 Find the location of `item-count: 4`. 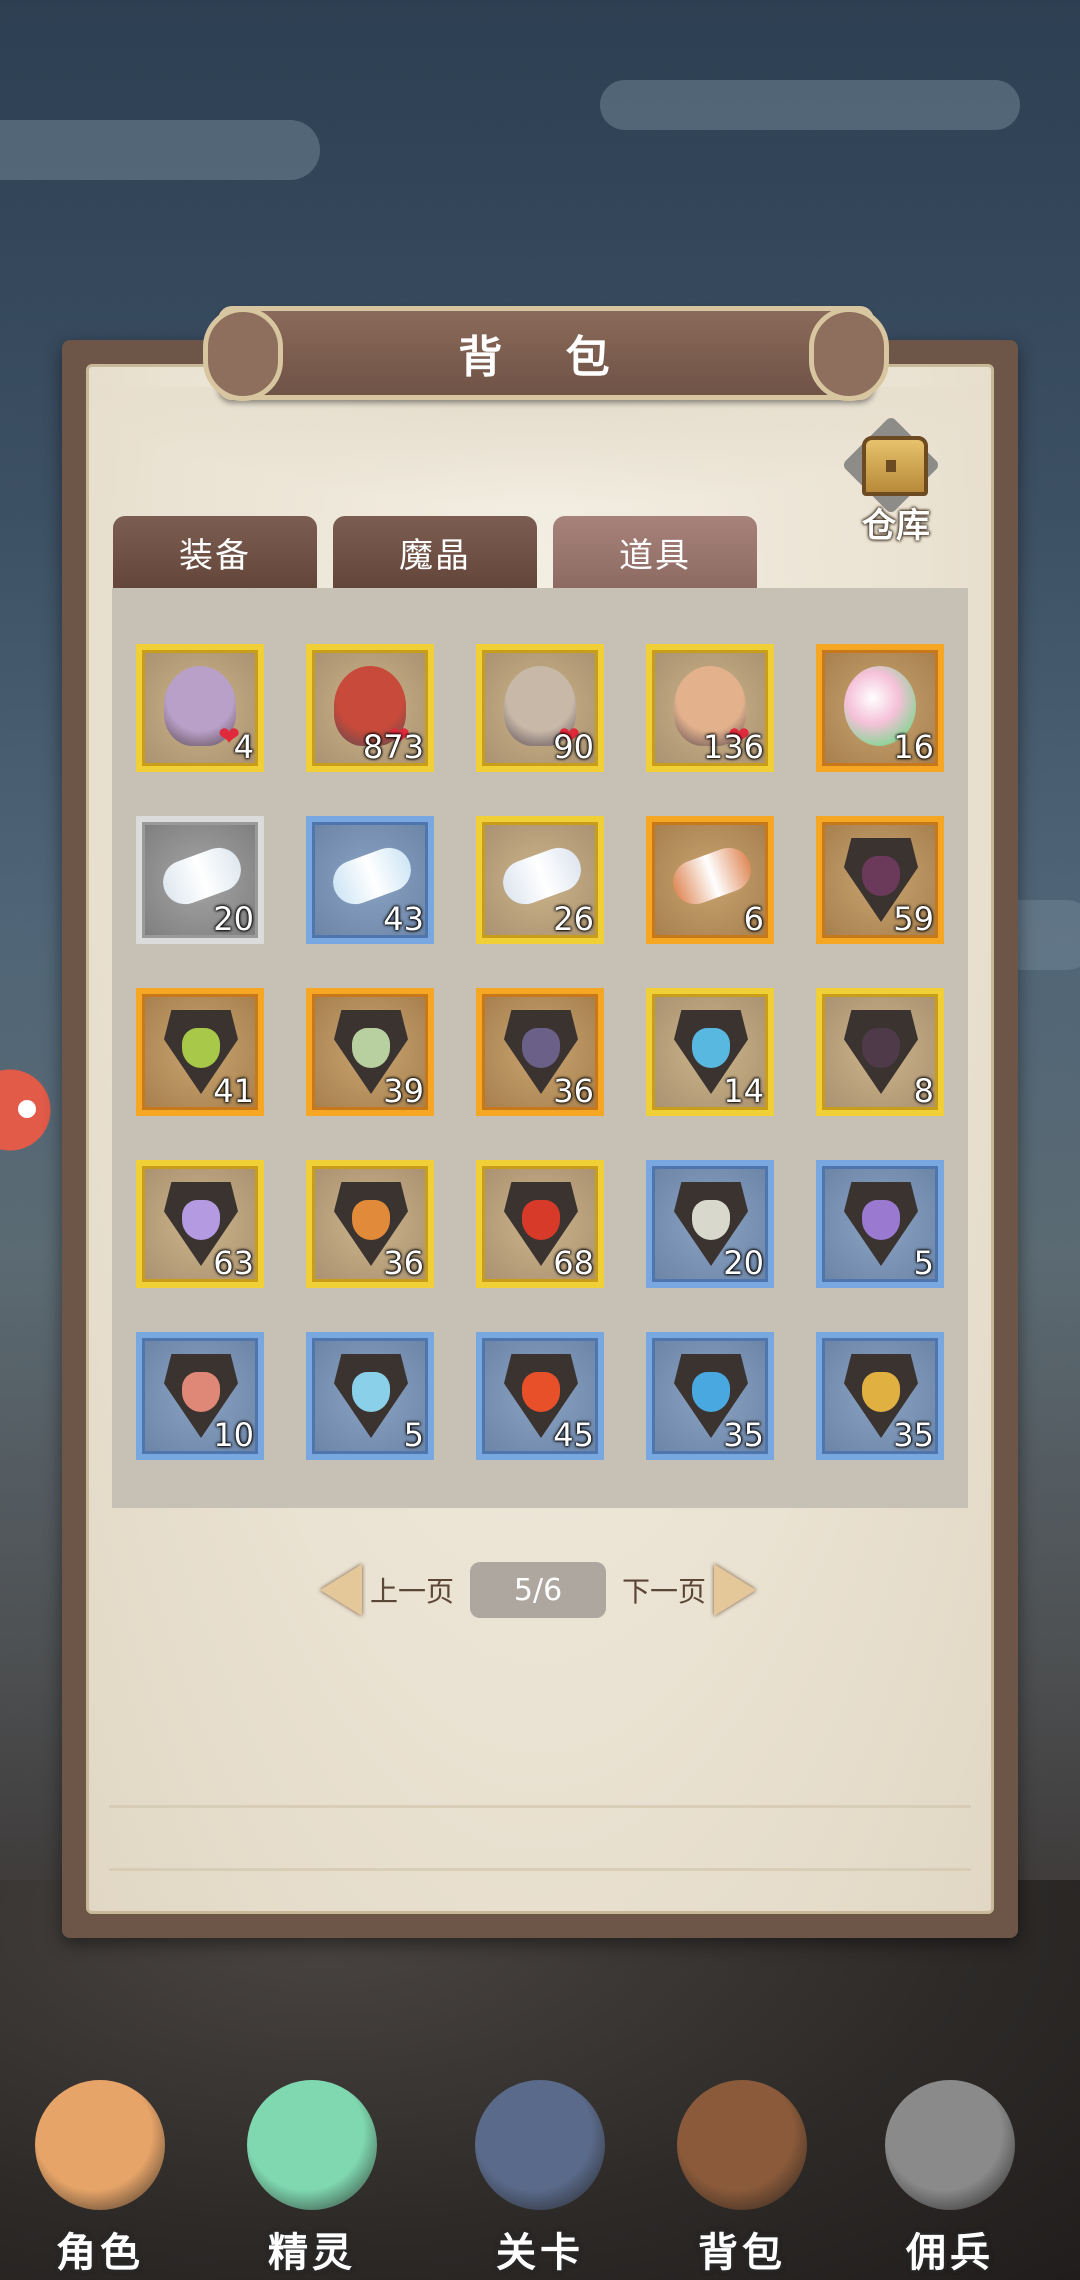

item-count: 4 is located at coordinates (243, 747).